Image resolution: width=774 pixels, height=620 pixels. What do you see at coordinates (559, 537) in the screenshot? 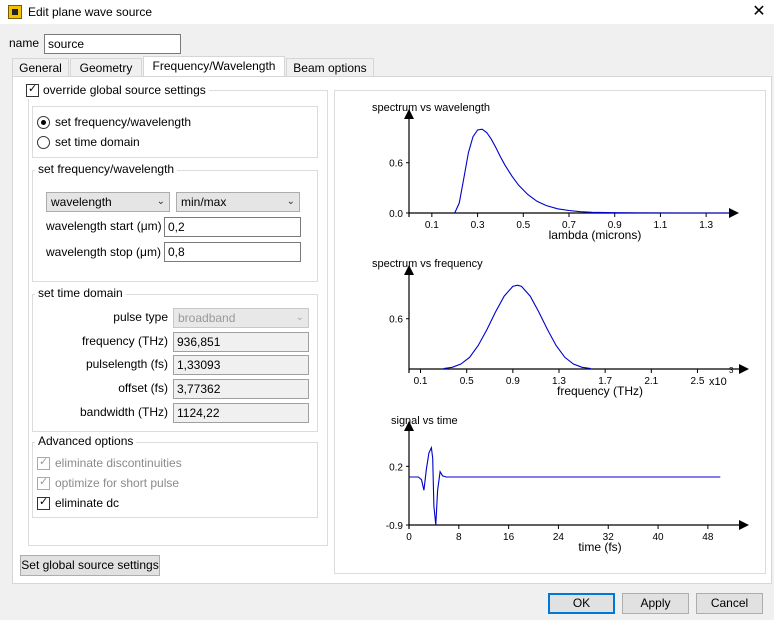
I see `x-tick-label: 24` at bounding box center [559, 537].